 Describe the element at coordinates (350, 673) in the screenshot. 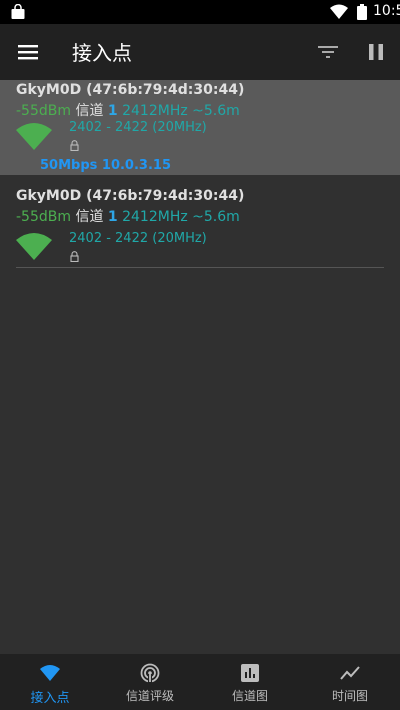

I see `line-chart-icon` at that location.